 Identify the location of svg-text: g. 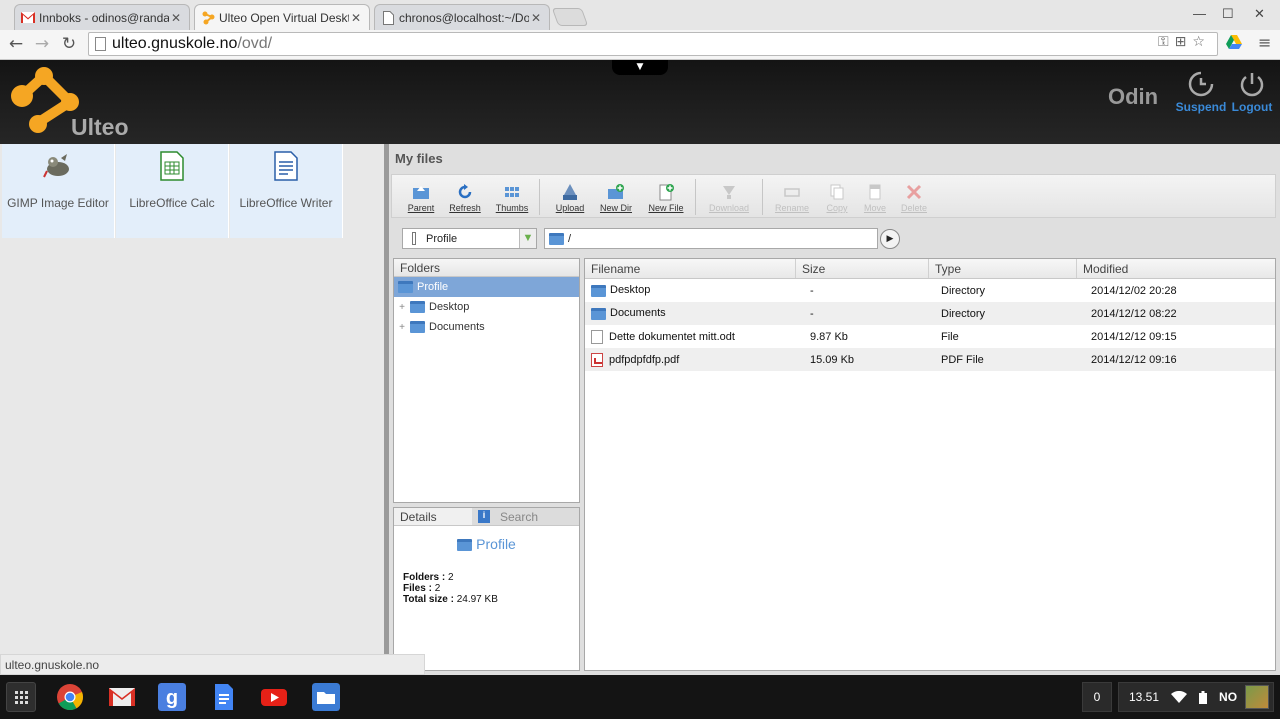
(172, 698).